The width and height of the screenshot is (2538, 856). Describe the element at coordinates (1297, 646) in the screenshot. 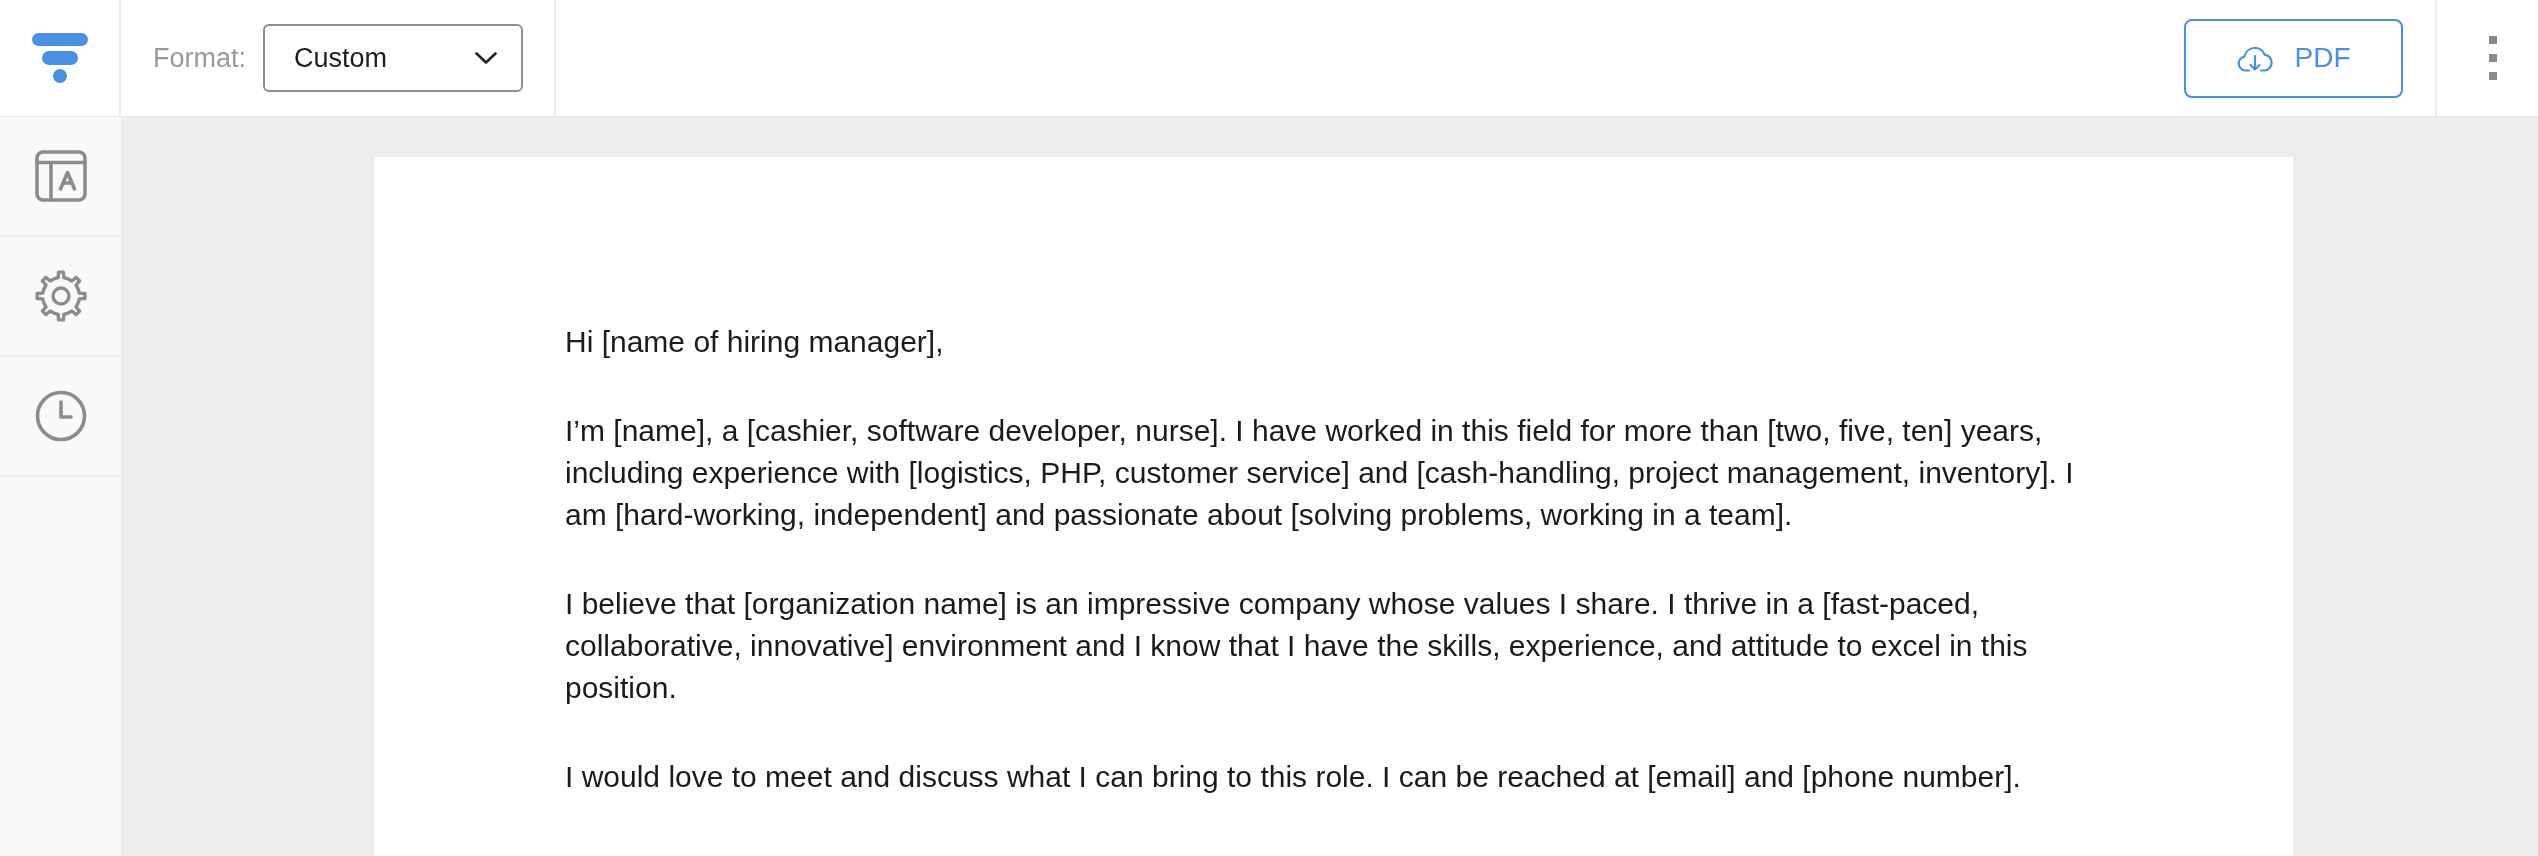

I see `letter-paragraph: I believe that [organization name] is an impressive company whose values I share. I thrive in a [fast-paced, collaborative, innovative] environment and I know that I have the skills, experience, and attitude to excel in this position.` at that location.